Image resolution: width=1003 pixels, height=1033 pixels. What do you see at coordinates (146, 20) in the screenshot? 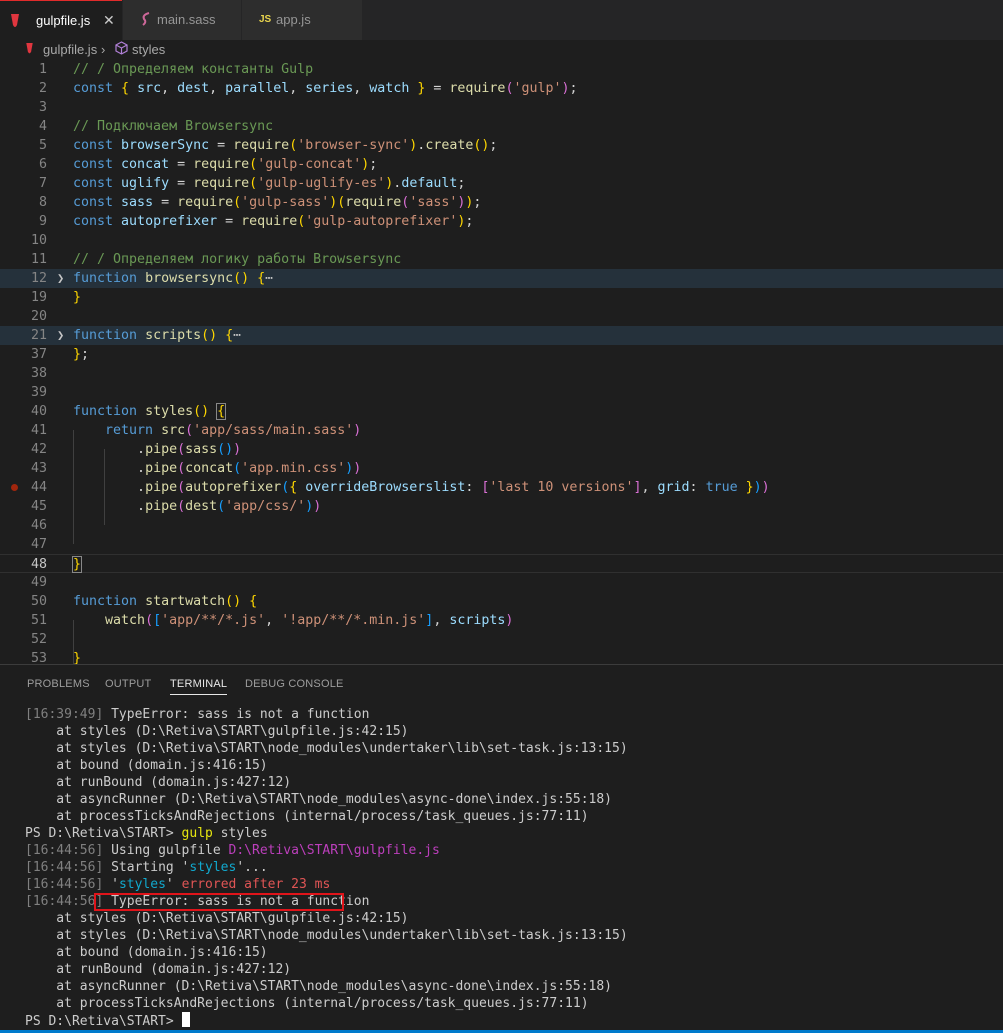
I see `sass-icon` at bounding box center [146, 20].